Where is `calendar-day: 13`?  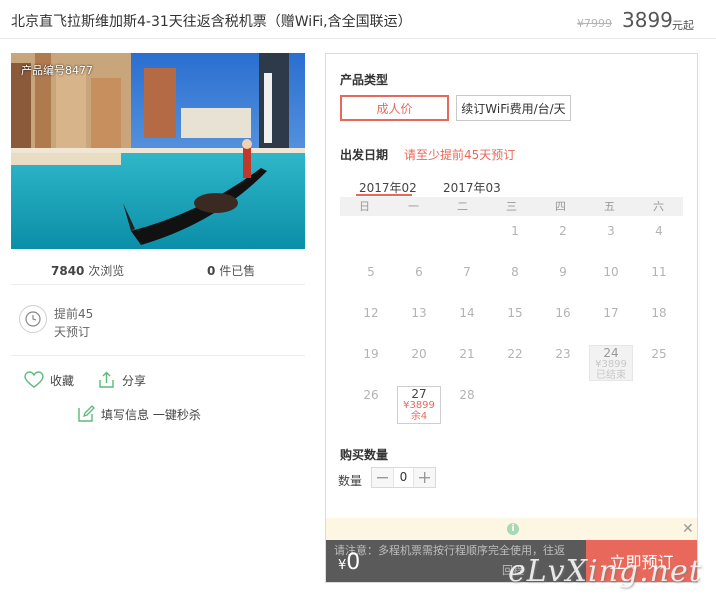 calendar-day: 13 is located at coordinates (419, 313).